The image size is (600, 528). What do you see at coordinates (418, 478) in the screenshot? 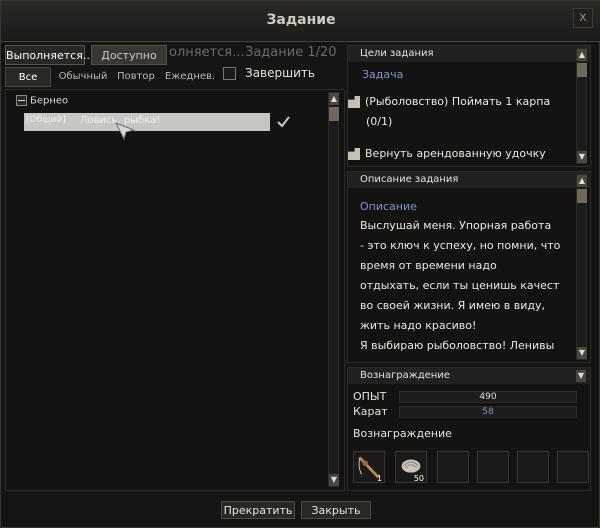
I see `slot-count: 50` at bounding box center [418, 478].